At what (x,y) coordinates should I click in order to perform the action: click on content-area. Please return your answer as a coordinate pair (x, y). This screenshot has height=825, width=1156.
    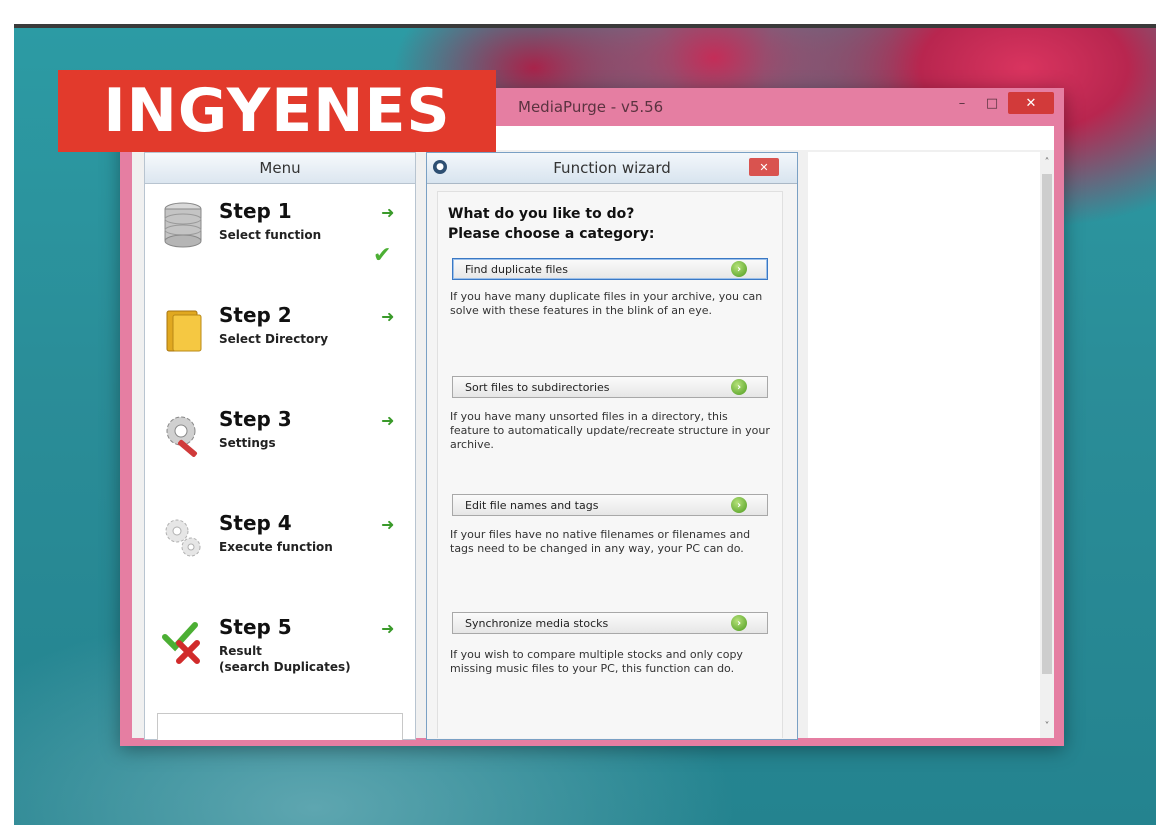
    Looking at the image, I should click on (924, 445).